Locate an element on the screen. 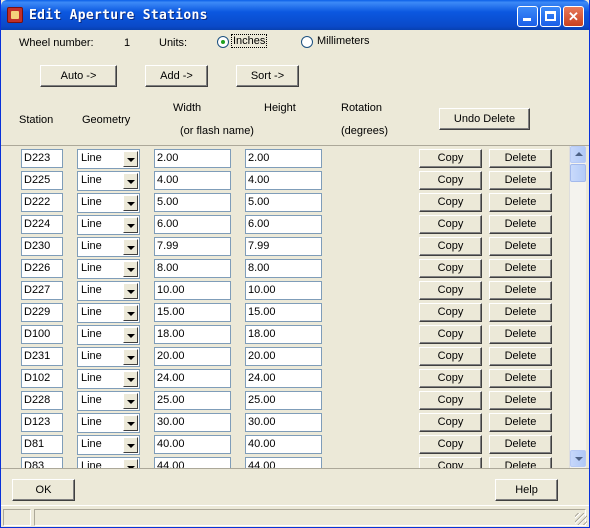 The image size is (590, 528). height-input: 20.00 is located at coordinates (283, 356).